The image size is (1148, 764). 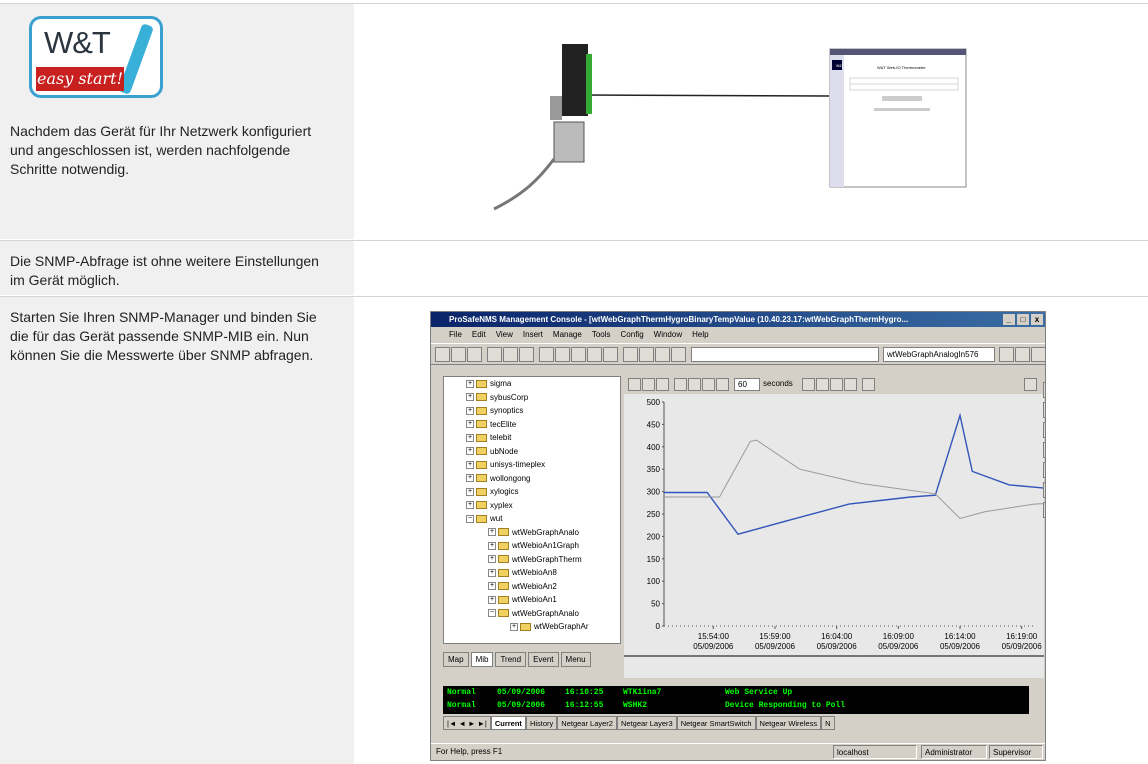 I want to click on mib-object-combo: wtWebGraphAnalogIn576, so click(x=939, y=354).